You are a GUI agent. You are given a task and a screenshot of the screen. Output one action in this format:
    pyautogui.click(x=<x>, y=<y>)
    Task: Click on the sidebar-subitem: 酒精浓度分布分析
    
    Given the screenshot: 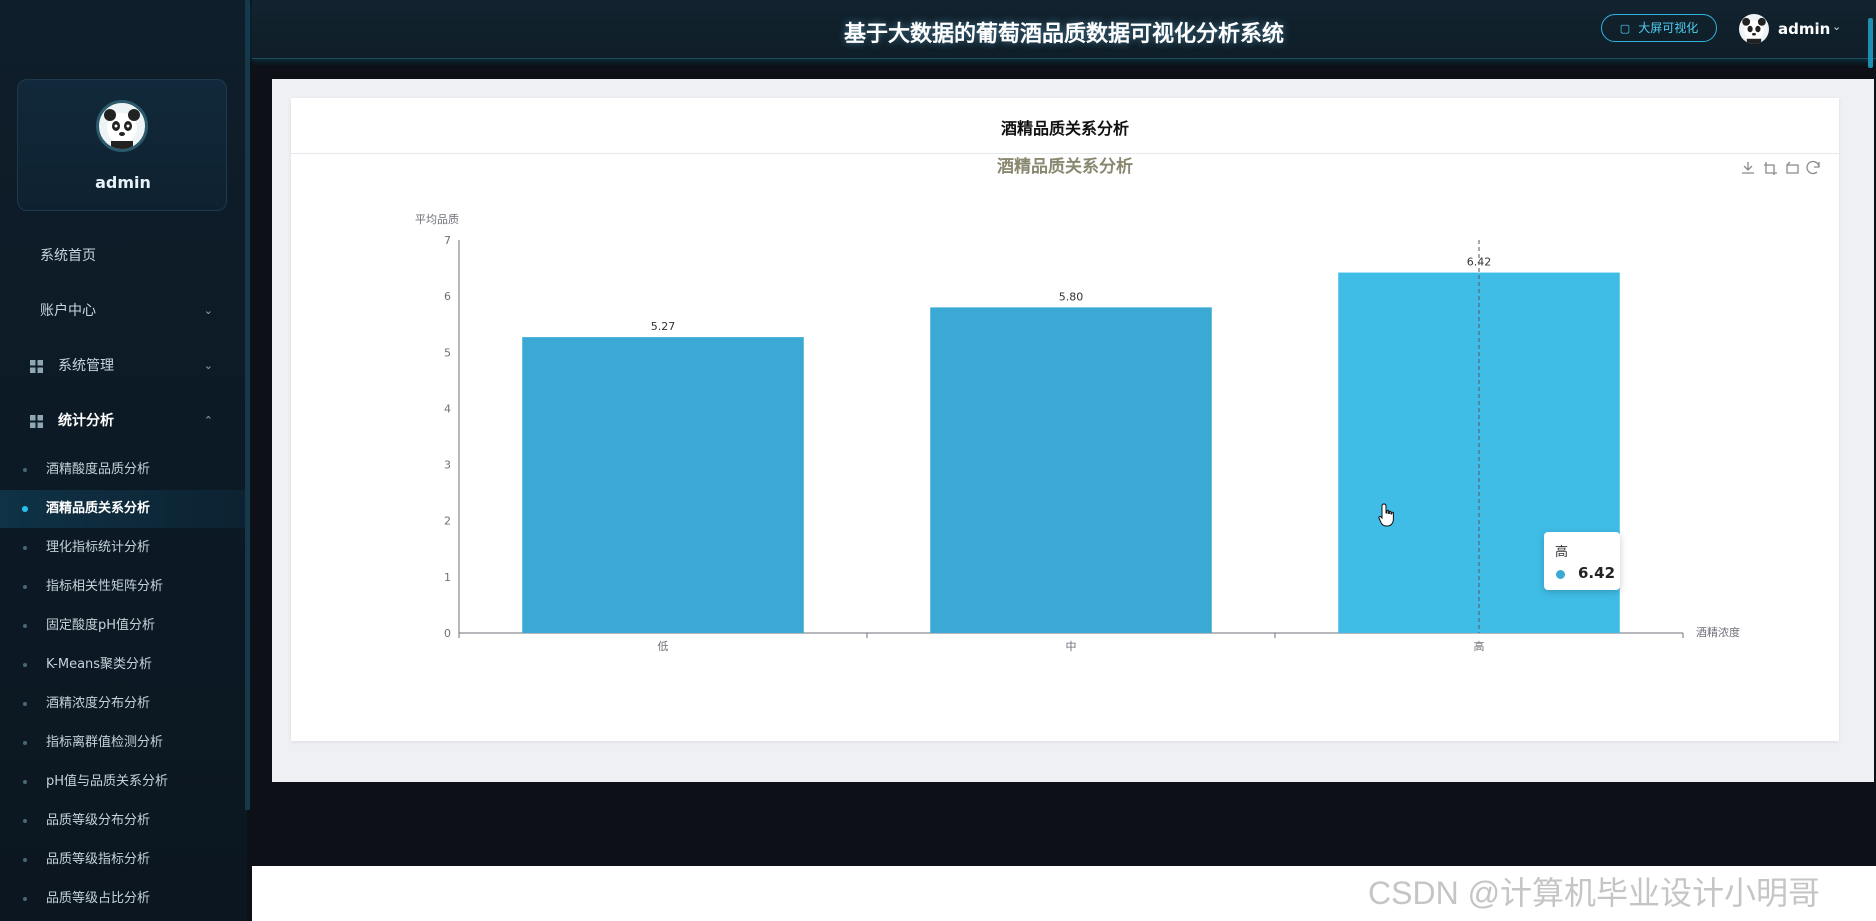 What is the action you would take?
    pyautogui.click(x=123, y=704)
    